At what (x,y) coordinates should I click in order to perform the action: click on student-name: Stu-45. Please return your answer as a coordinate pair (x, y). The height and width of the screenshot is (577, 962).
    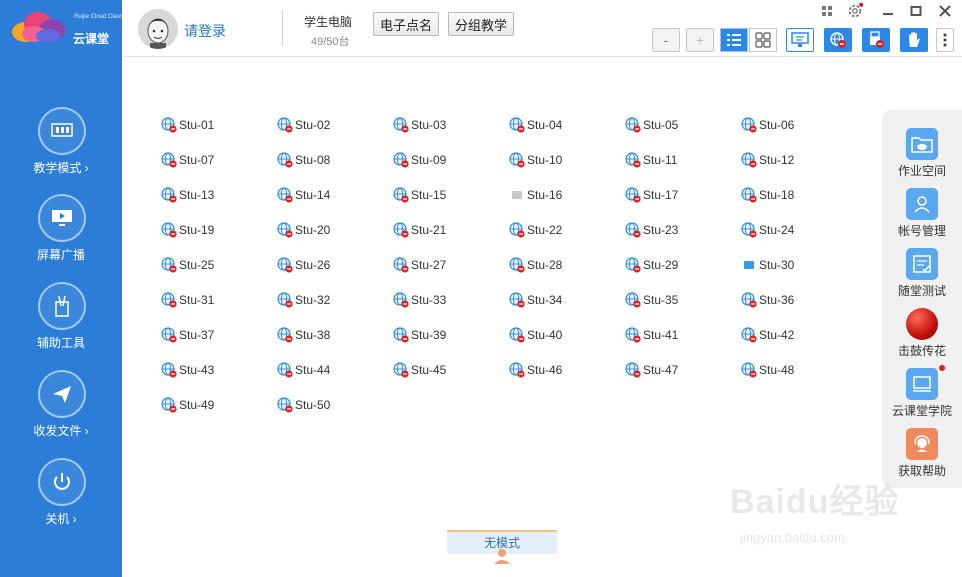
    Looking at the image, I should click on (429, 370).